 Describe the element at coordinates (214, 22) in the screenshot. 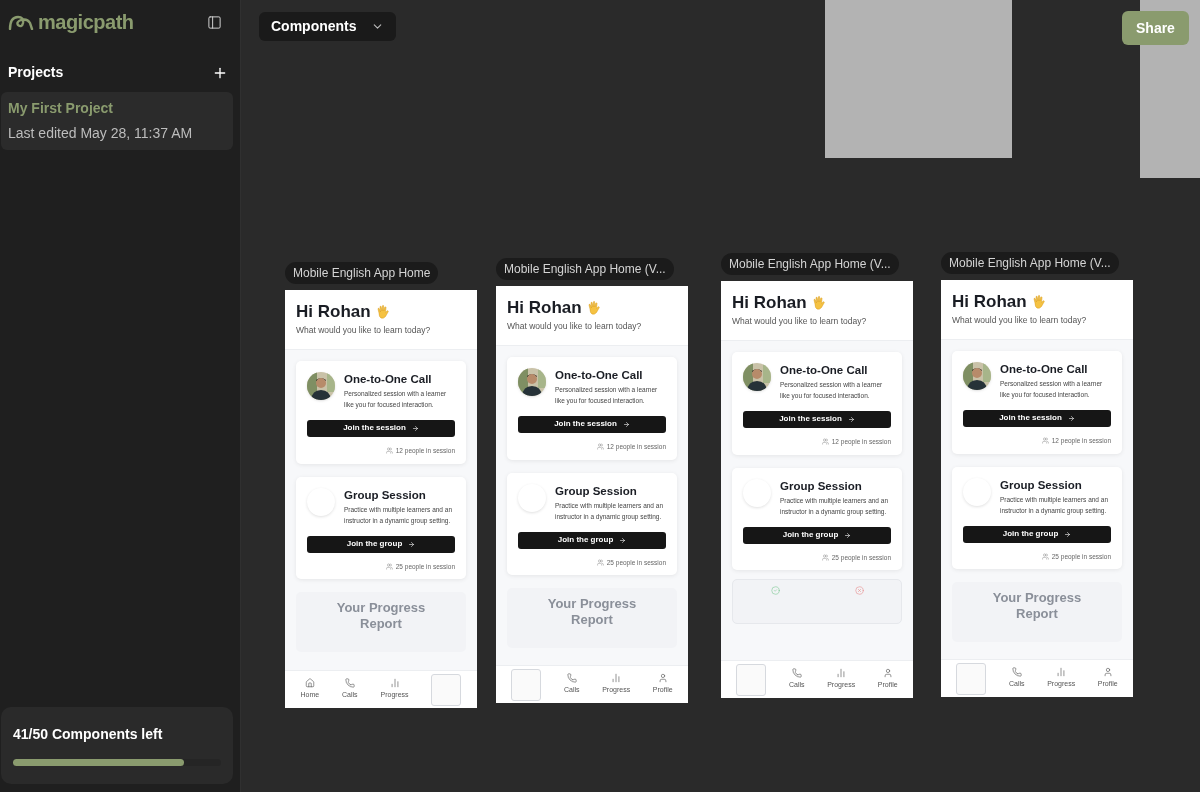

I see `sidebar-toggle-icon` at that location.